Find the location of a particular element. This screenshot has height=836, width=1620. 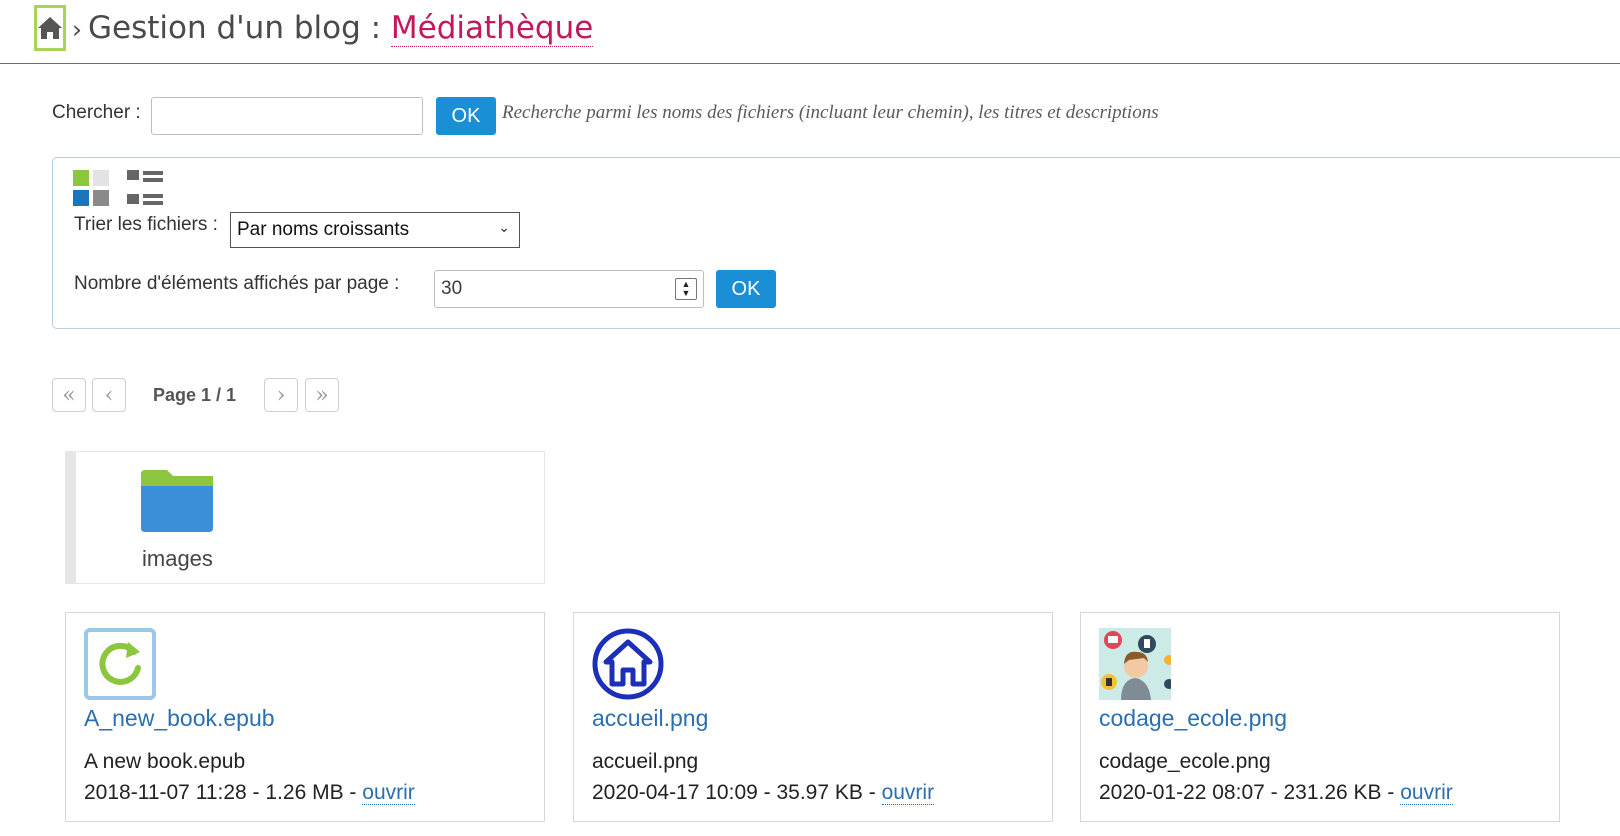

view-mode-switcher is located at coordinates (118, 188).